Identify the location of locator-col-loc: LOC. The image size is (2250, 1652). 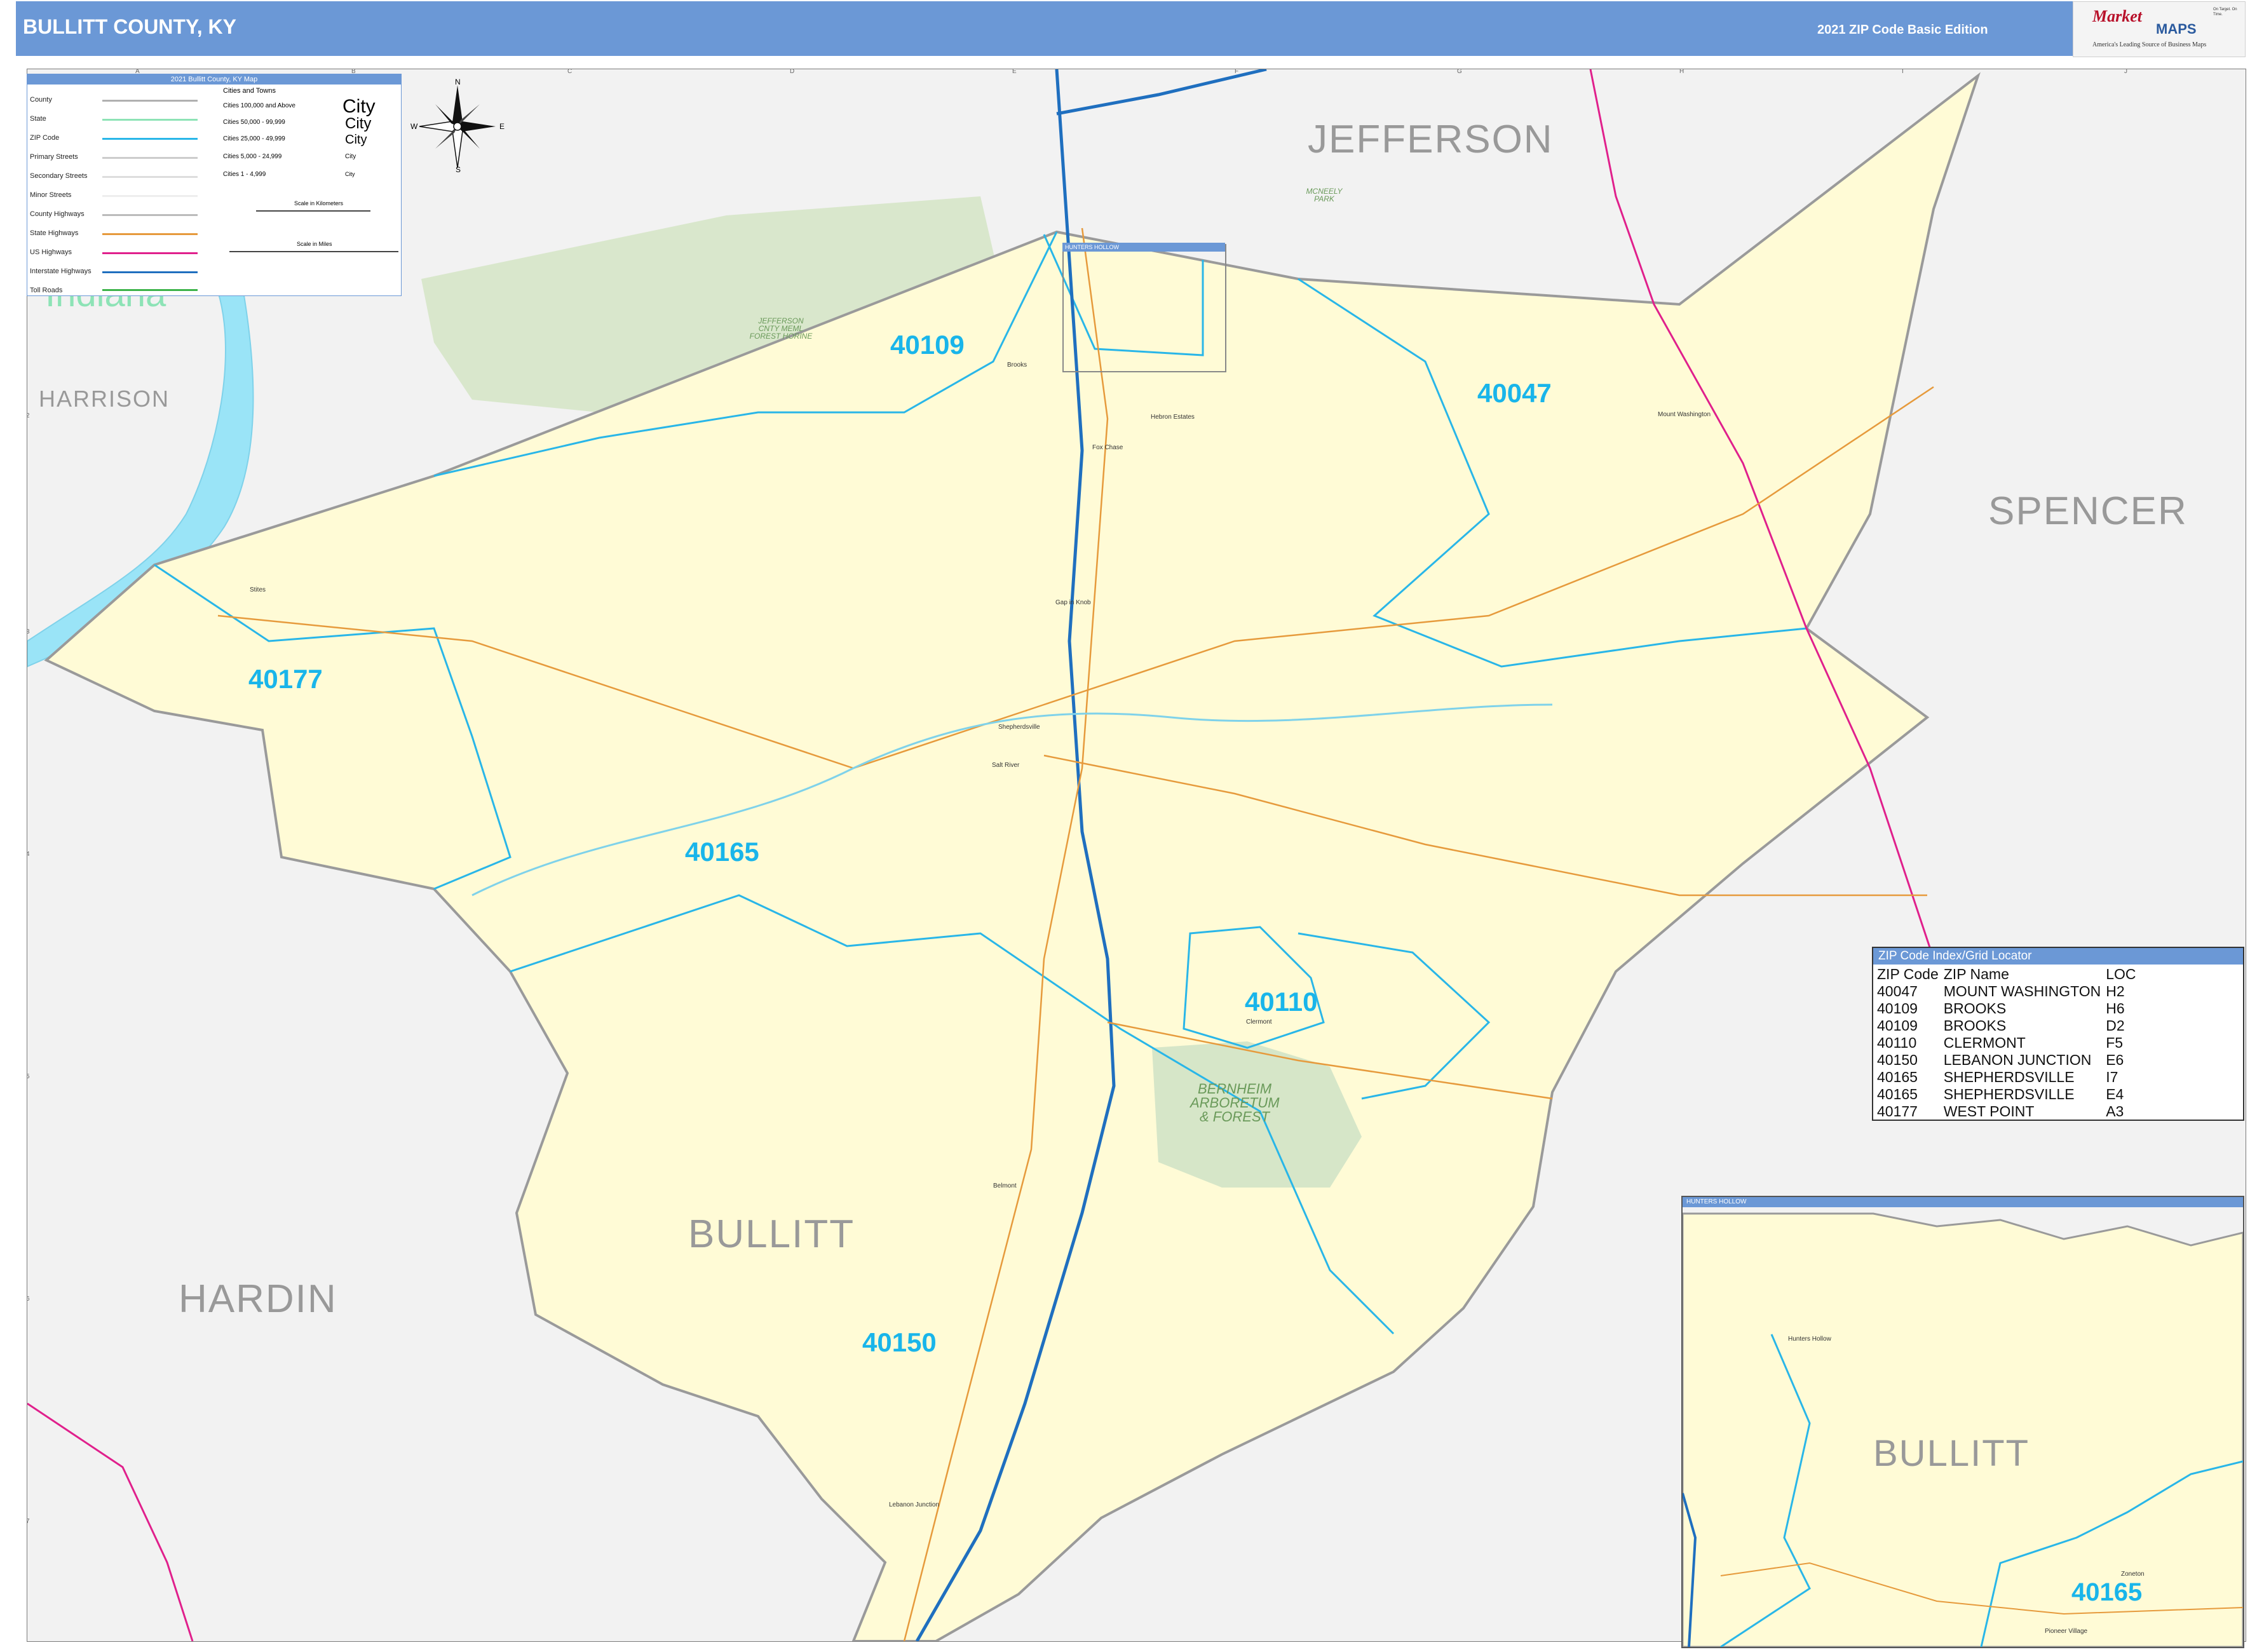
(2121, 974).